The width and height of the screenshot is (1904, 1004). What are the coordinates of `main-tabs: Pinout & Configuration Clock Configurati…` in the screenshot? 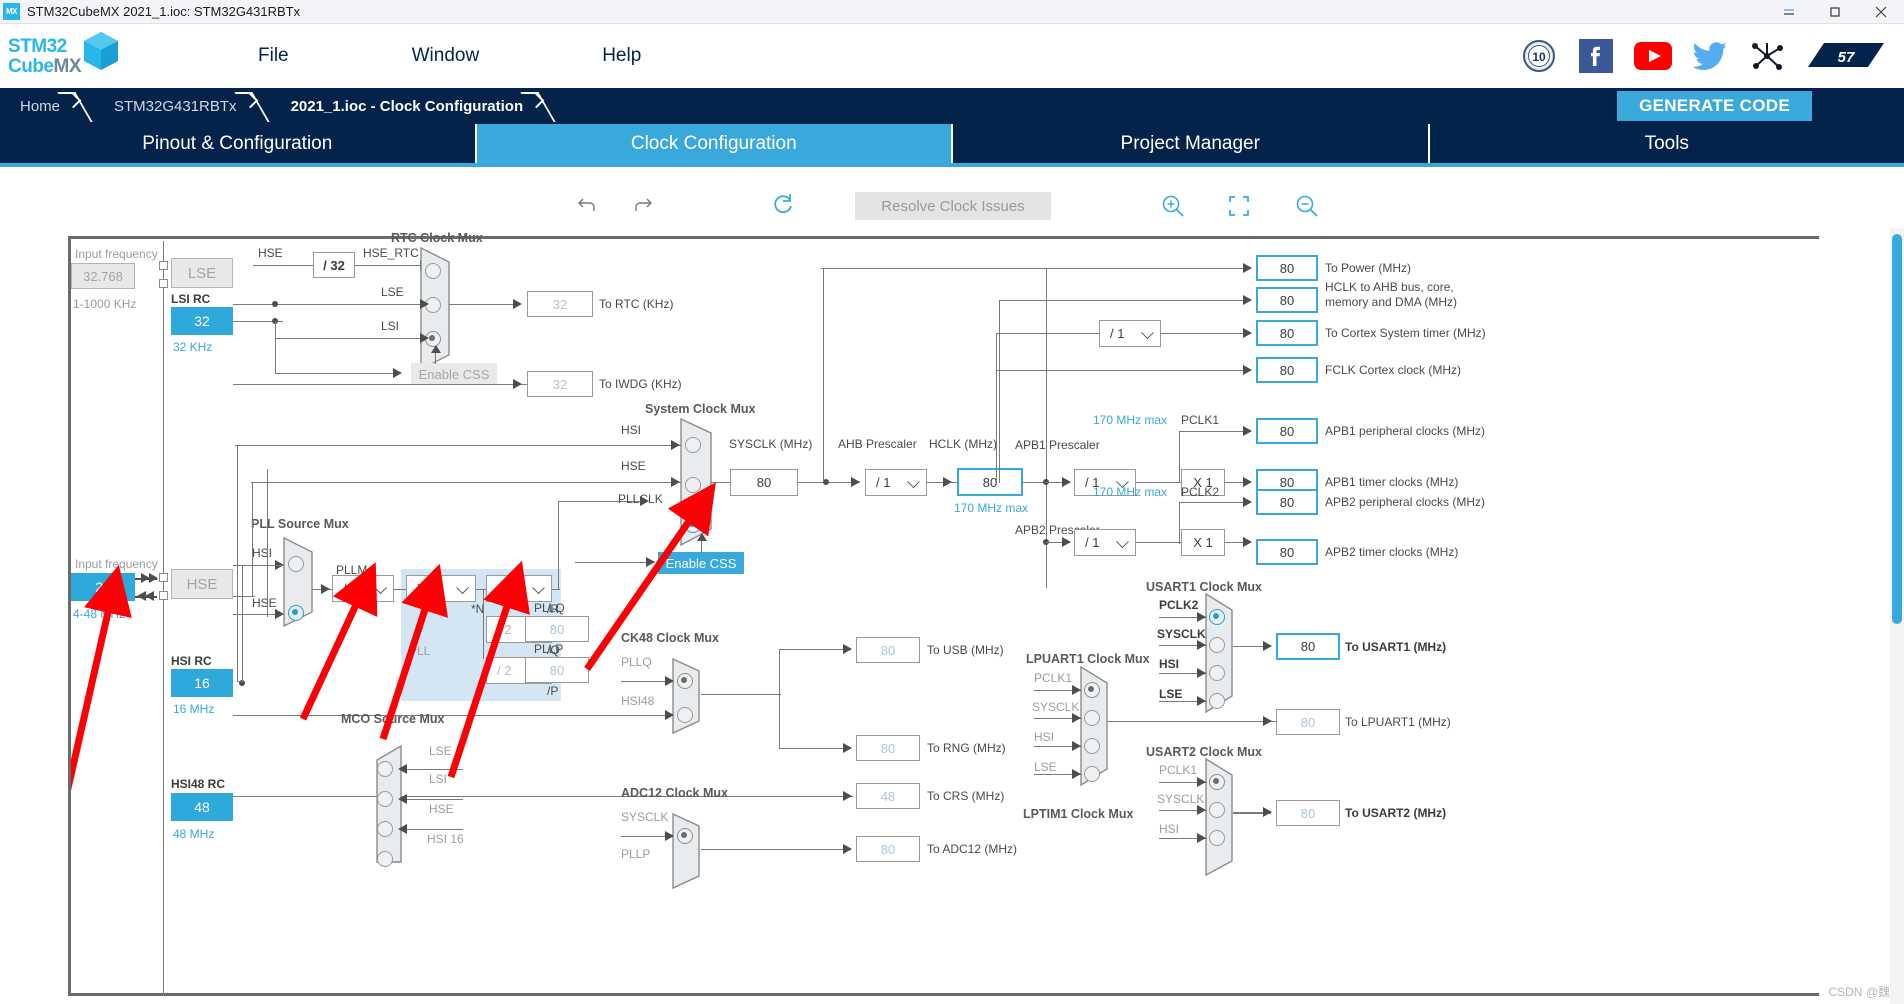 It's located at (952, 143).